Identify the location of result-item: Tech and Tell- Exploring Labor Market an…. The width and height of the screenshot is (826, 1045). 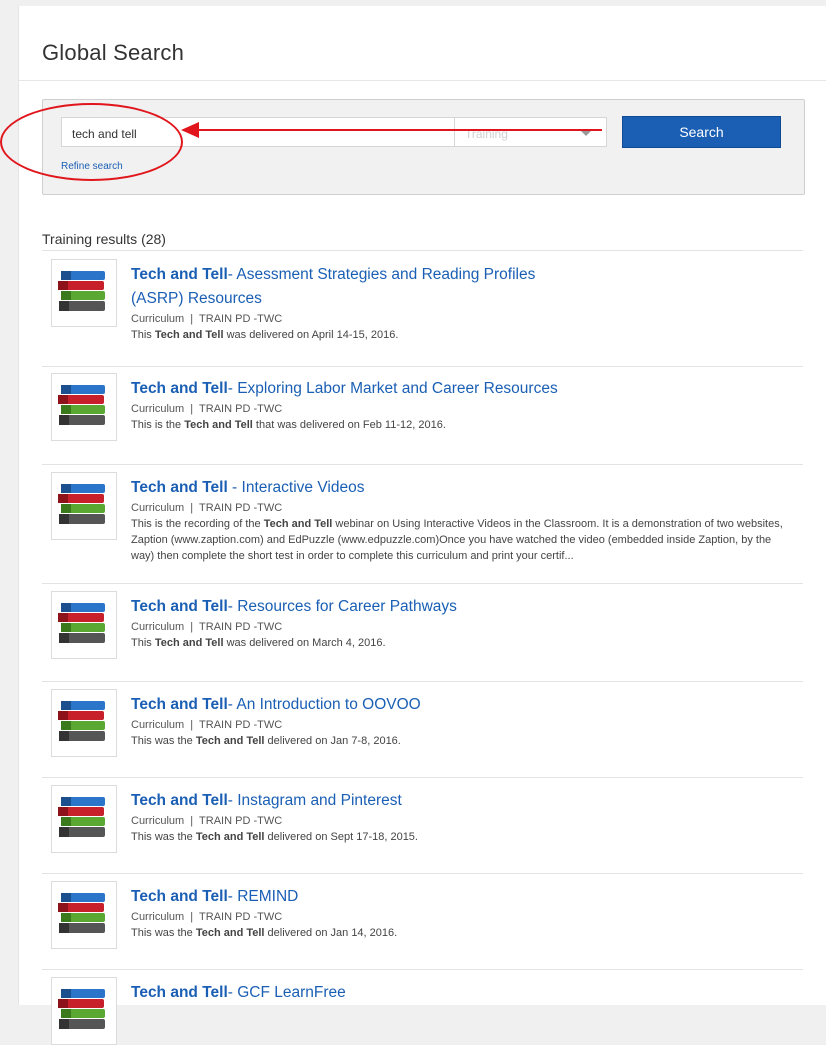
(422, 415).